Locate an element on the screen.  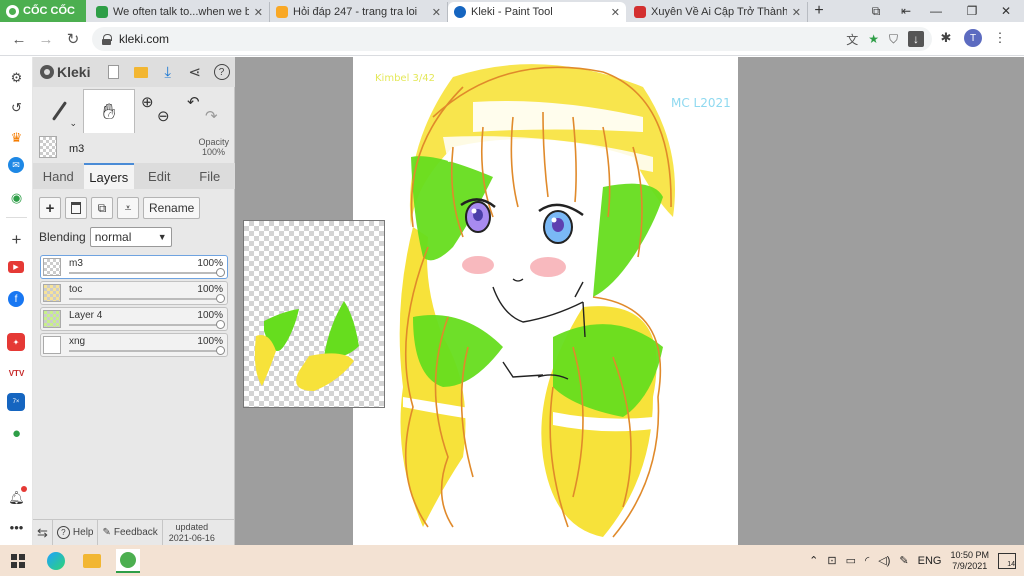
kleki-logo: Kleki is located at coordinates (67, 72).